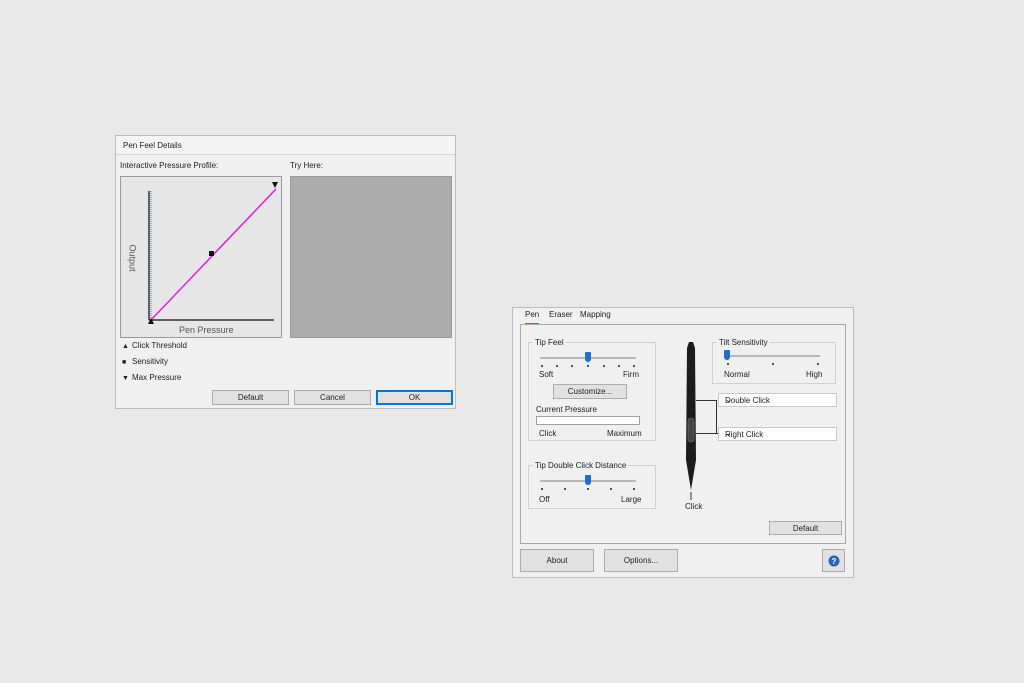 The image size is (1024, 683). Describe the element at coordinates (206, 330) in the screenshot. I see `x-axis-label: Pen Pressure` at that location.